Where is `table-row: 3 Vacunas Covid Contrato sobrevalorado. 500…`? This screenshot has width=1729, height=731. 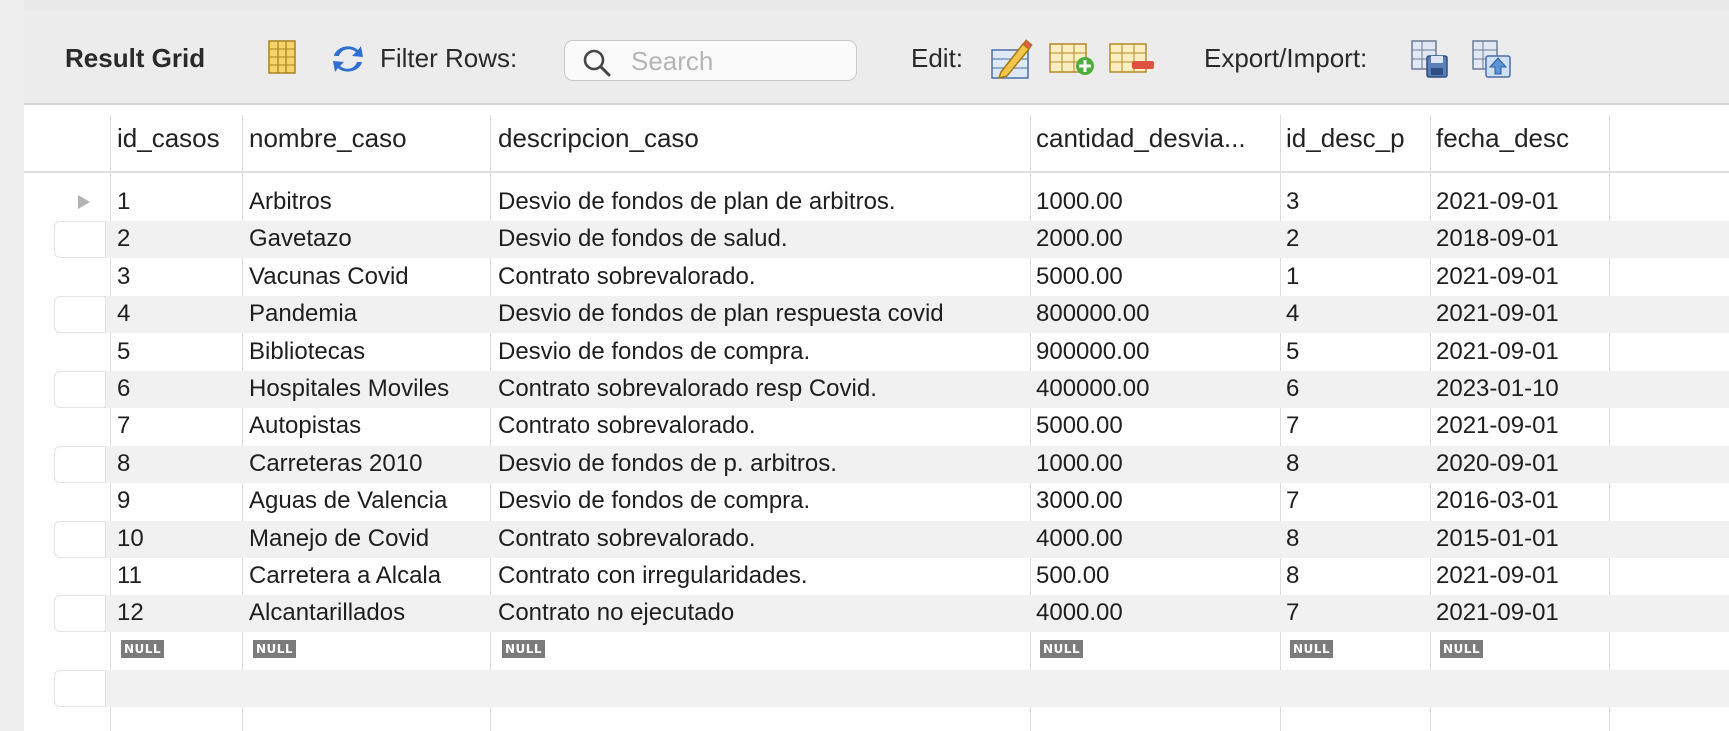
table-row: 3 Vacunas Covid Contrato sobrevalorado. 500… is located at coordinates (876, 277).